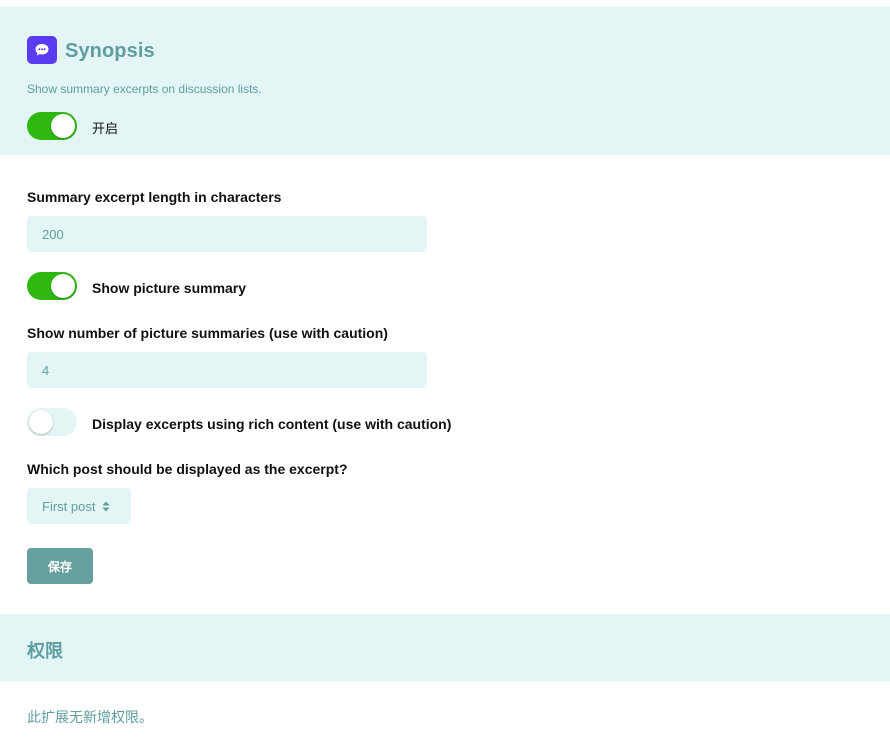 This screenshot has height=755, width=890. I want to click on permissions-note: 此扩展无新增权限。, so click(90, 718).